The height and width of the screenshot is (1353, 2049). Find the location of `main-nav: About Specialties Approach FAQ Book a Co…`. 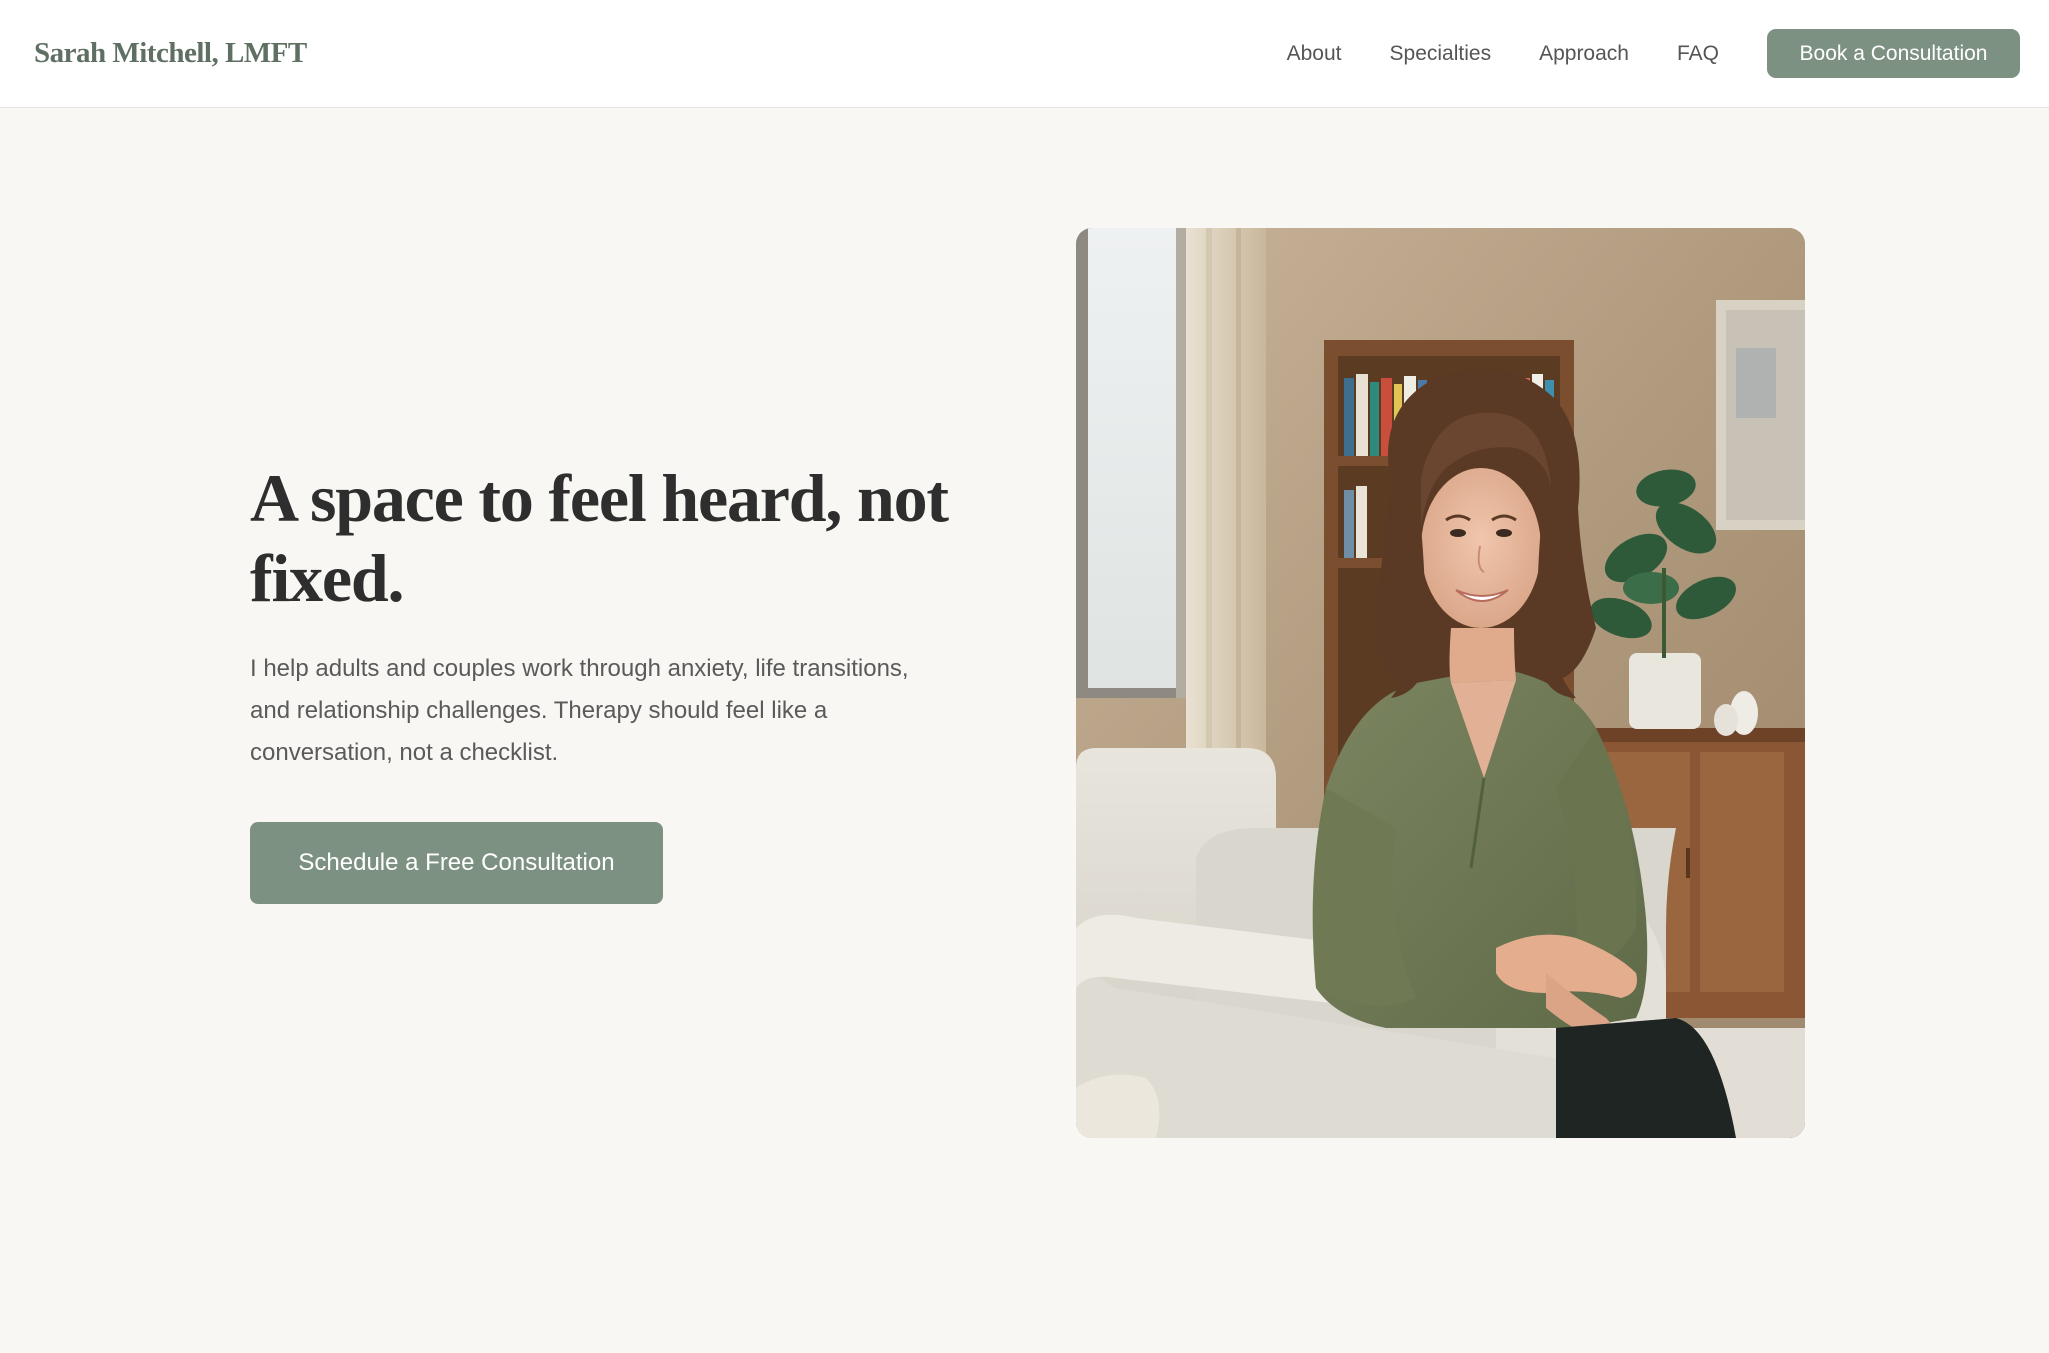

main-nav: About Specialties Approach FAQ Book a Co… is located at coordinates (1653, 53).